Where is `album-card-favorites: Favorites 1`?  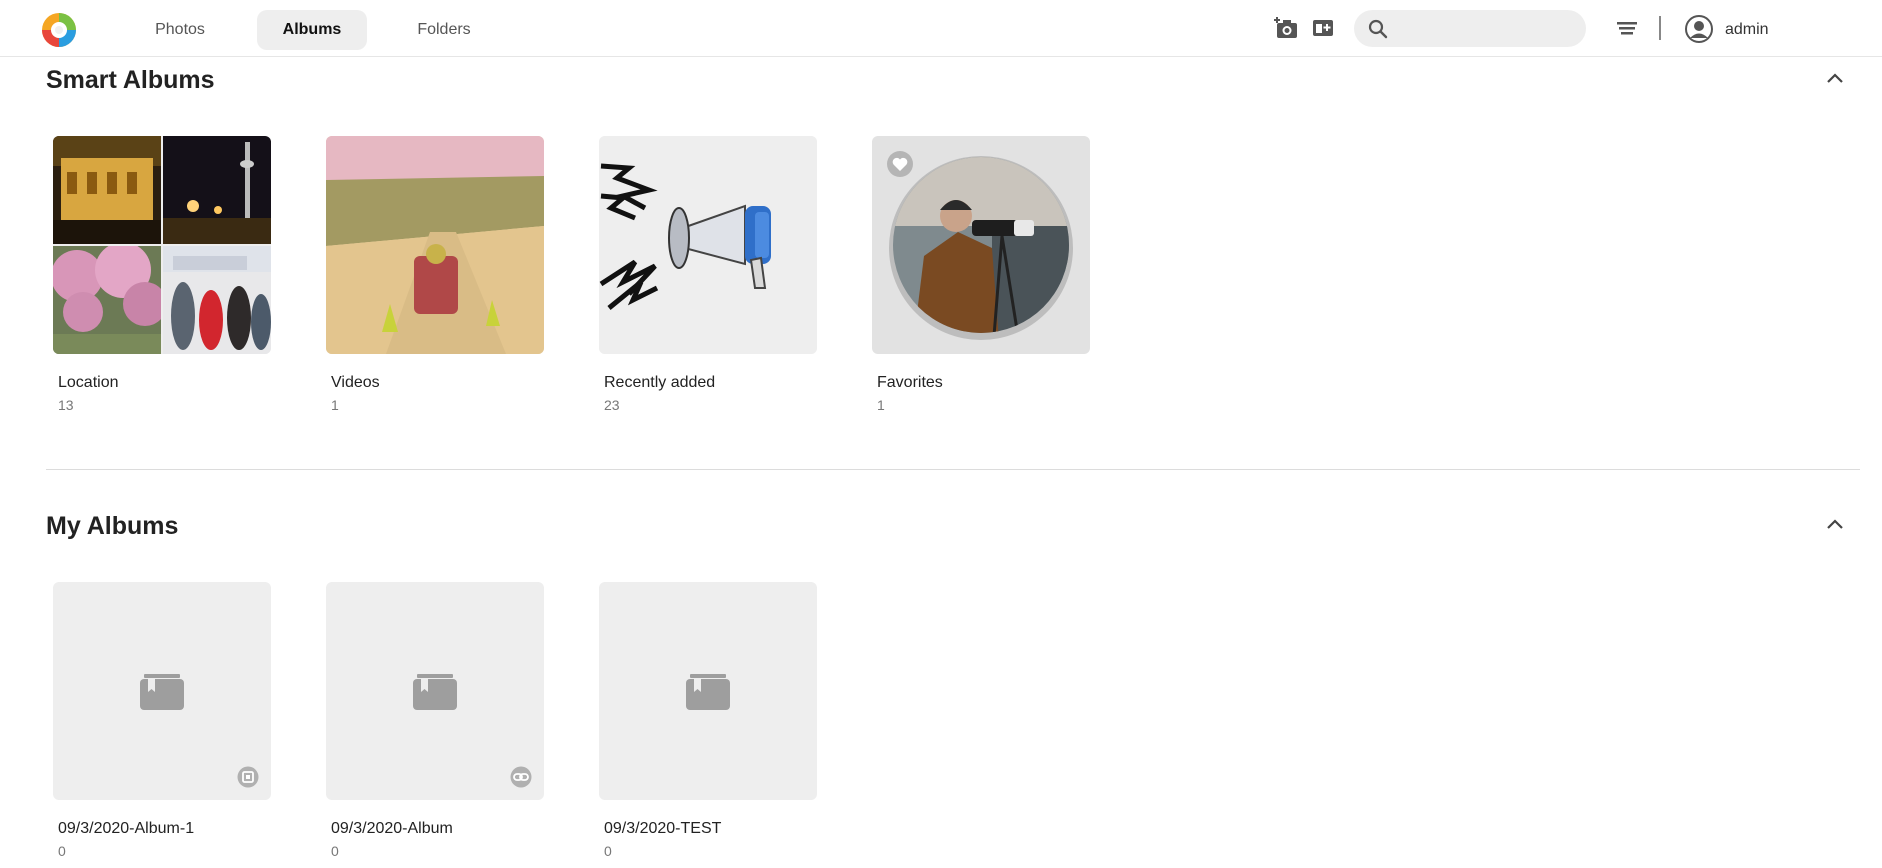 album-card-favorites: Favorites 1 is located at coordinates (981, 274).